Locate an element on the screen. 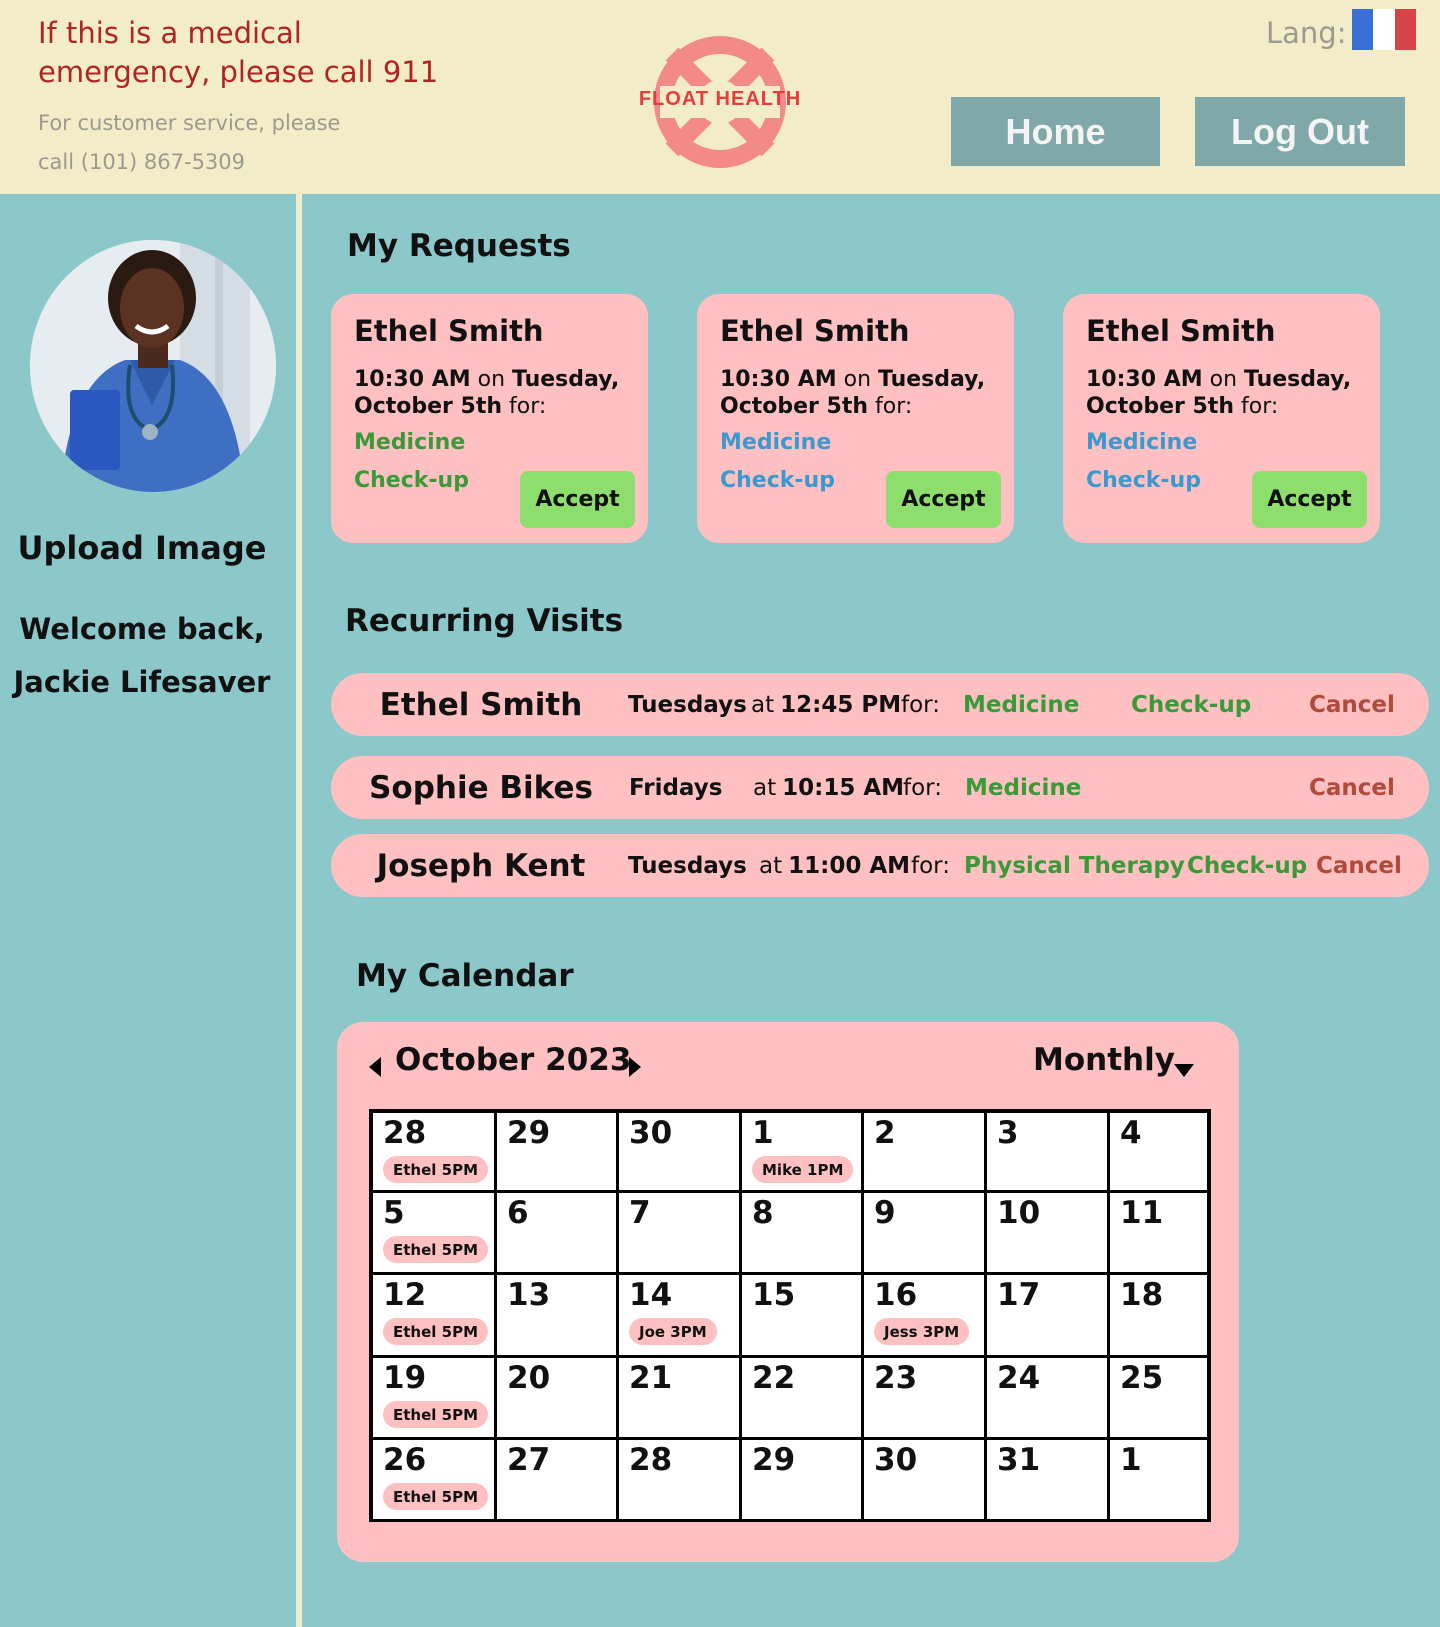  calendar-day-cell: 18 is located at coordinates (1158, 1316).